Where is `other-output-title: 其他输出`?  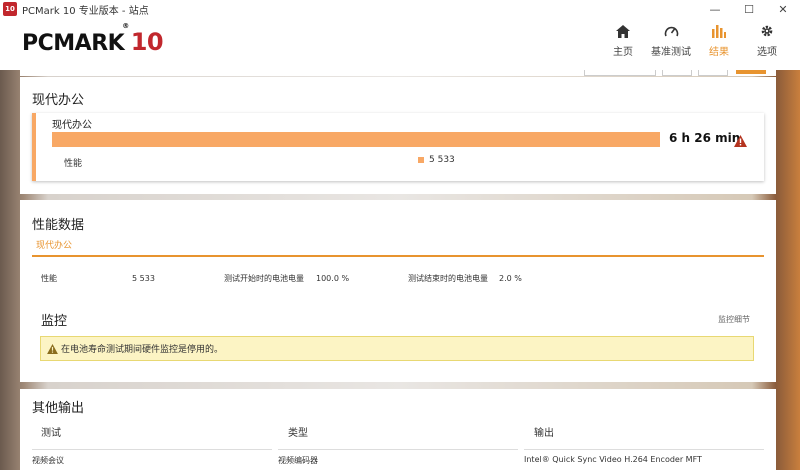 other-output-title: 其他输出 is located at coordinates (58, 408).